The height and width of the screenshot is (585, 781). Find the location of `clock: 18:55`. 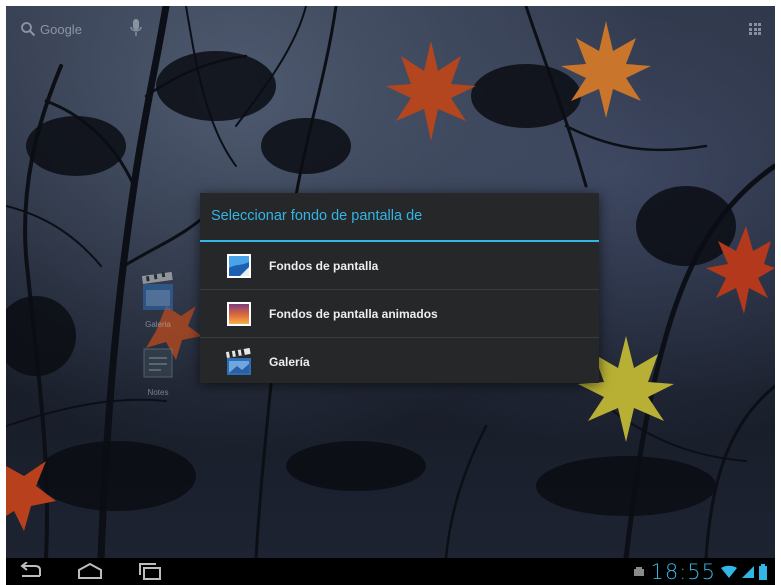

clock: 18:55 is located at coordinates (683, 571).